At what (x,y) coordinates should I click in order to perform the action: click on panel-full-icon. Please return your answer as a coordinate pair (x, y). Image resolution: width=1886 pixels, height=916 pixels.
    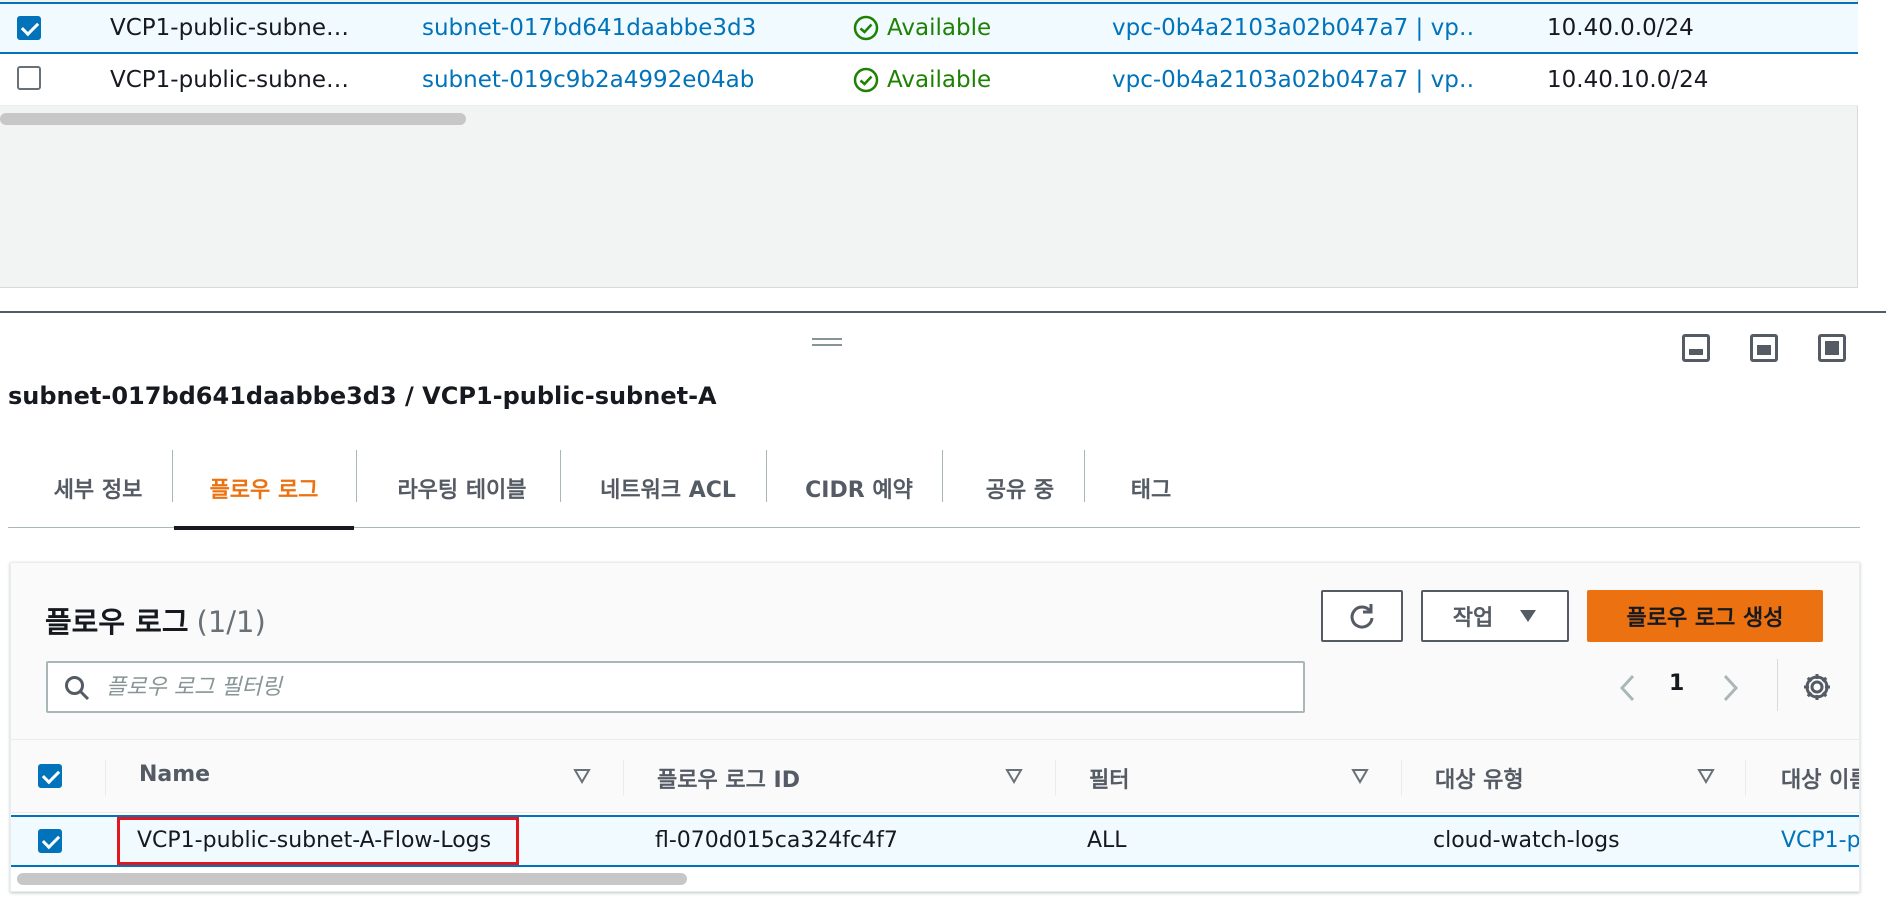
    Looking at the image, I should click on (1832, 348).